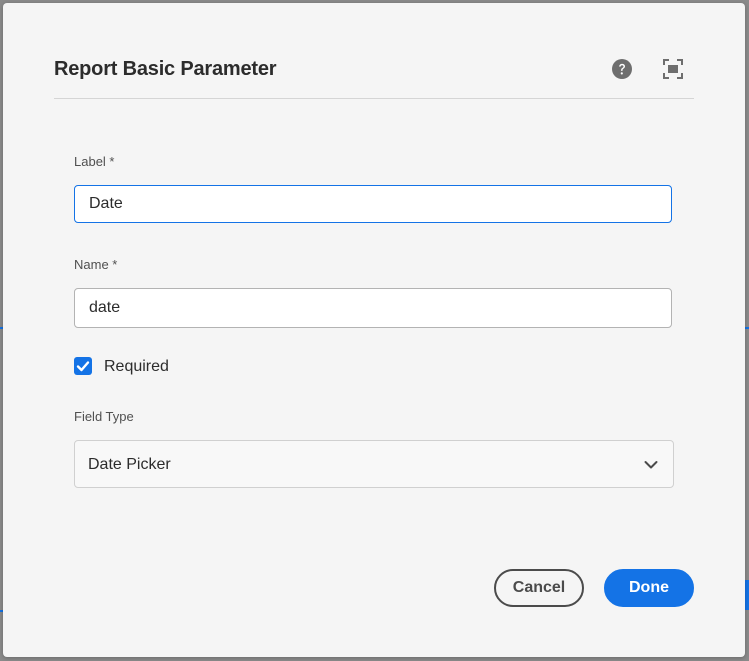 The height and width of the screenshot is (661, 749). I want to click on header-divider, so click(374, 98).